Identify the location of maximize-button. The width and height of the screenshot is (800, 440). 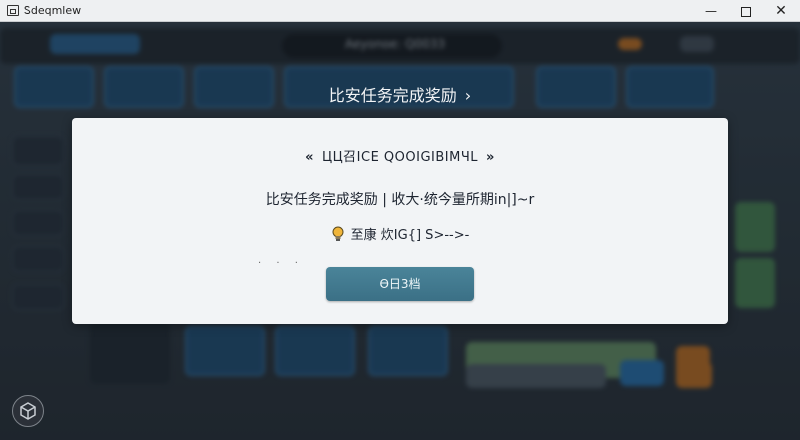
(746, 11).